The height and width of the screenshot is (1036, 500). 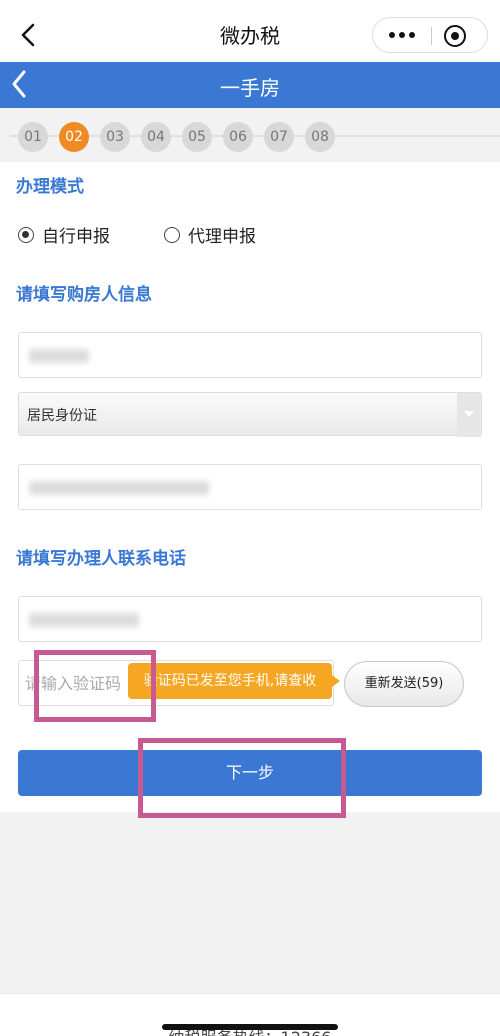 What do you see at coordinates (250, 355) in the screenshot?
I see `buyer-name-input` at bounding box center [250, 355].